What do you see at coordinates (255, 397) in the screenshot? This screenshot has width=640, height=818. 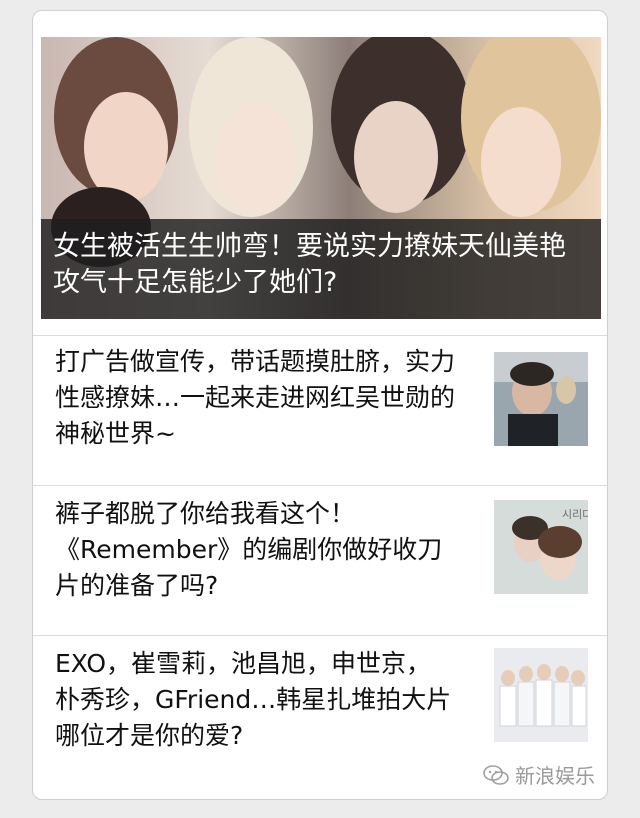 I see `article-title: 打广告做宣传，带话题摸肚脐，实力性感撩妹…一起来走进网红吴世勋的神秘世界~` at bounding box center [255, 397].